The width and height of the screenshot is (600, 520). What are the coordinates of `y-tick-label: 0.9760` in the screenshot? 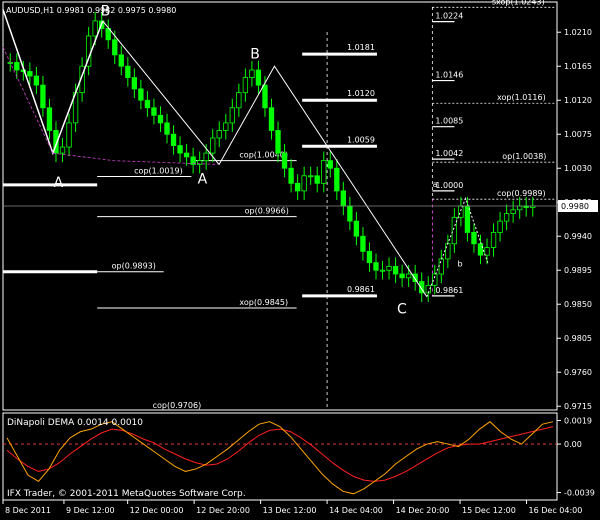 It's located at (578, 372).